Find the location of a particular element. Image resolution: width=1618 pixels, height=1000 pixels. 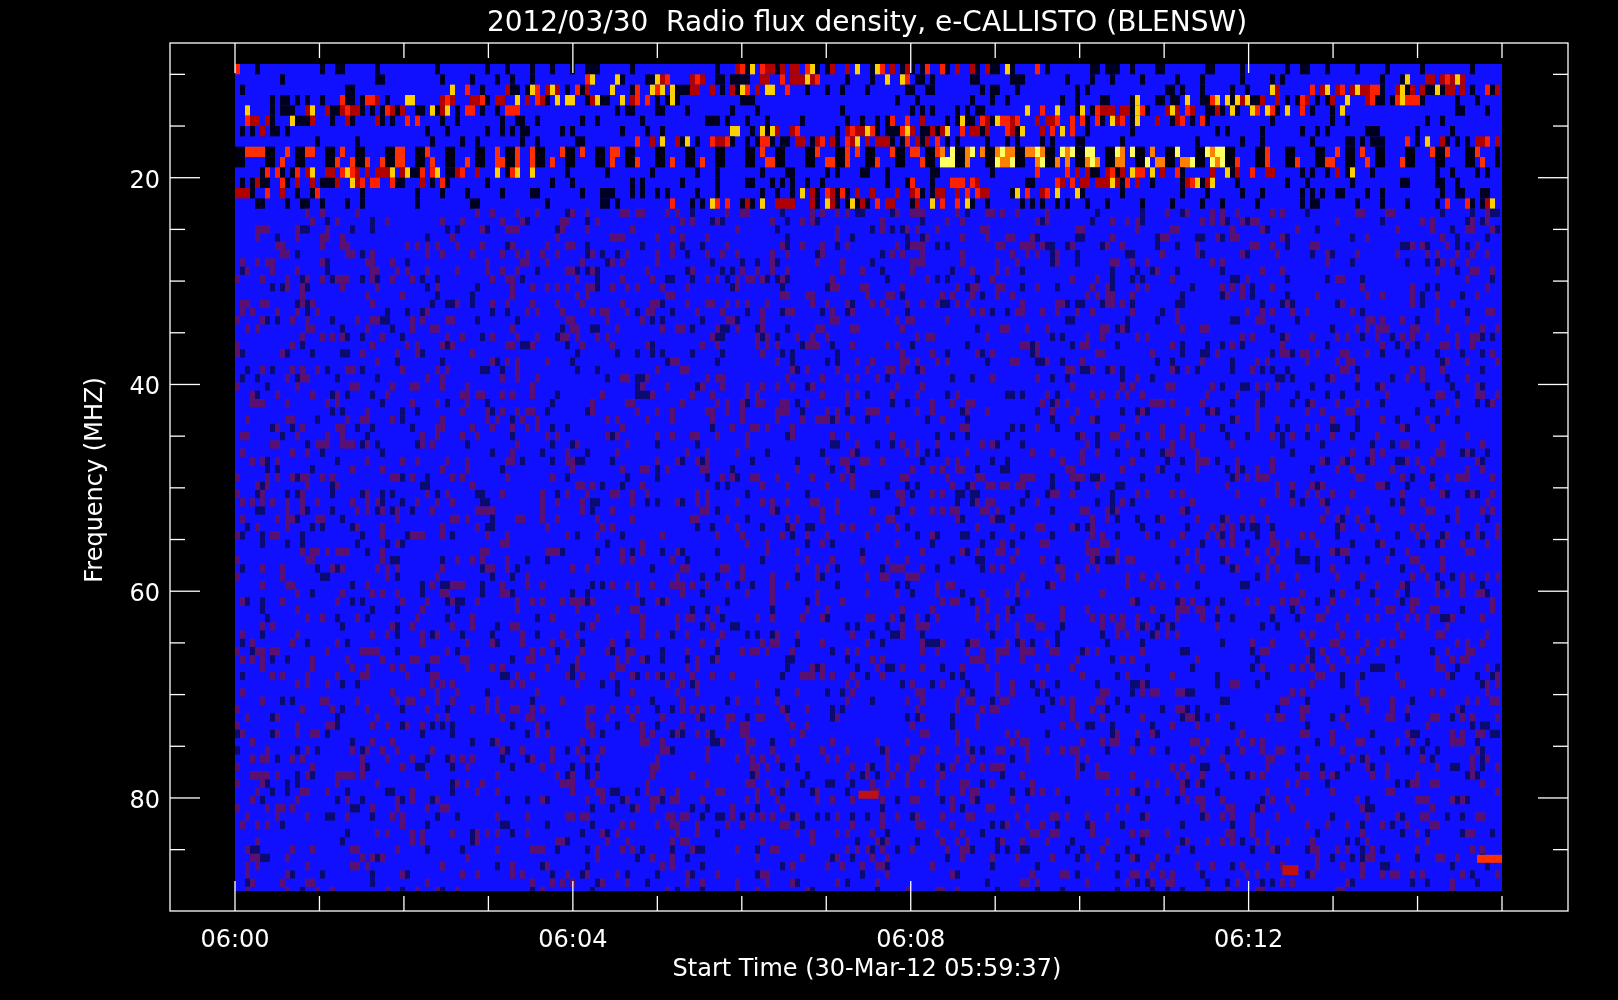

tick-label: 60 is located at coordinates (144, 593).